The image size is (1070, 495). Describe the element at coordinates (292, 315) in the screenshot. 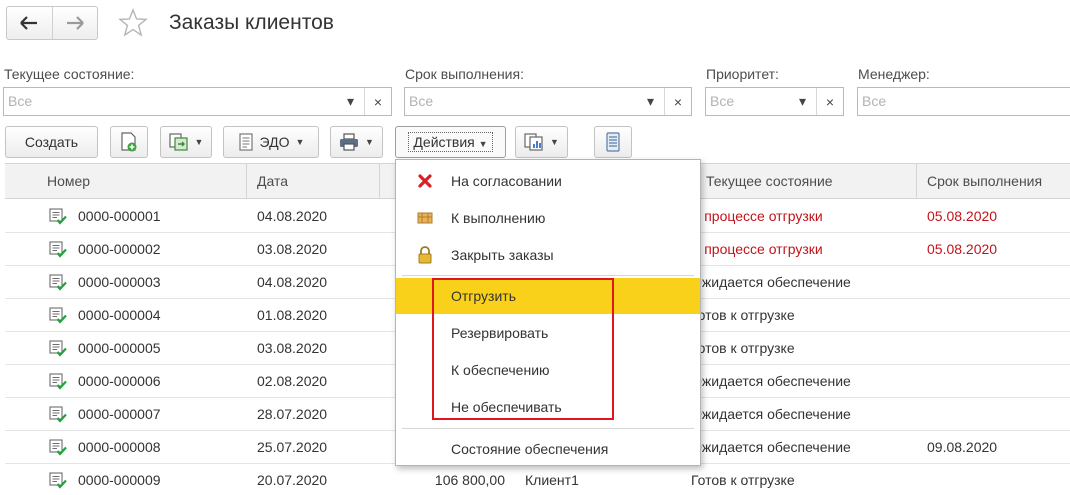

I see `row-date-cell: 01.08.2020` at that location.